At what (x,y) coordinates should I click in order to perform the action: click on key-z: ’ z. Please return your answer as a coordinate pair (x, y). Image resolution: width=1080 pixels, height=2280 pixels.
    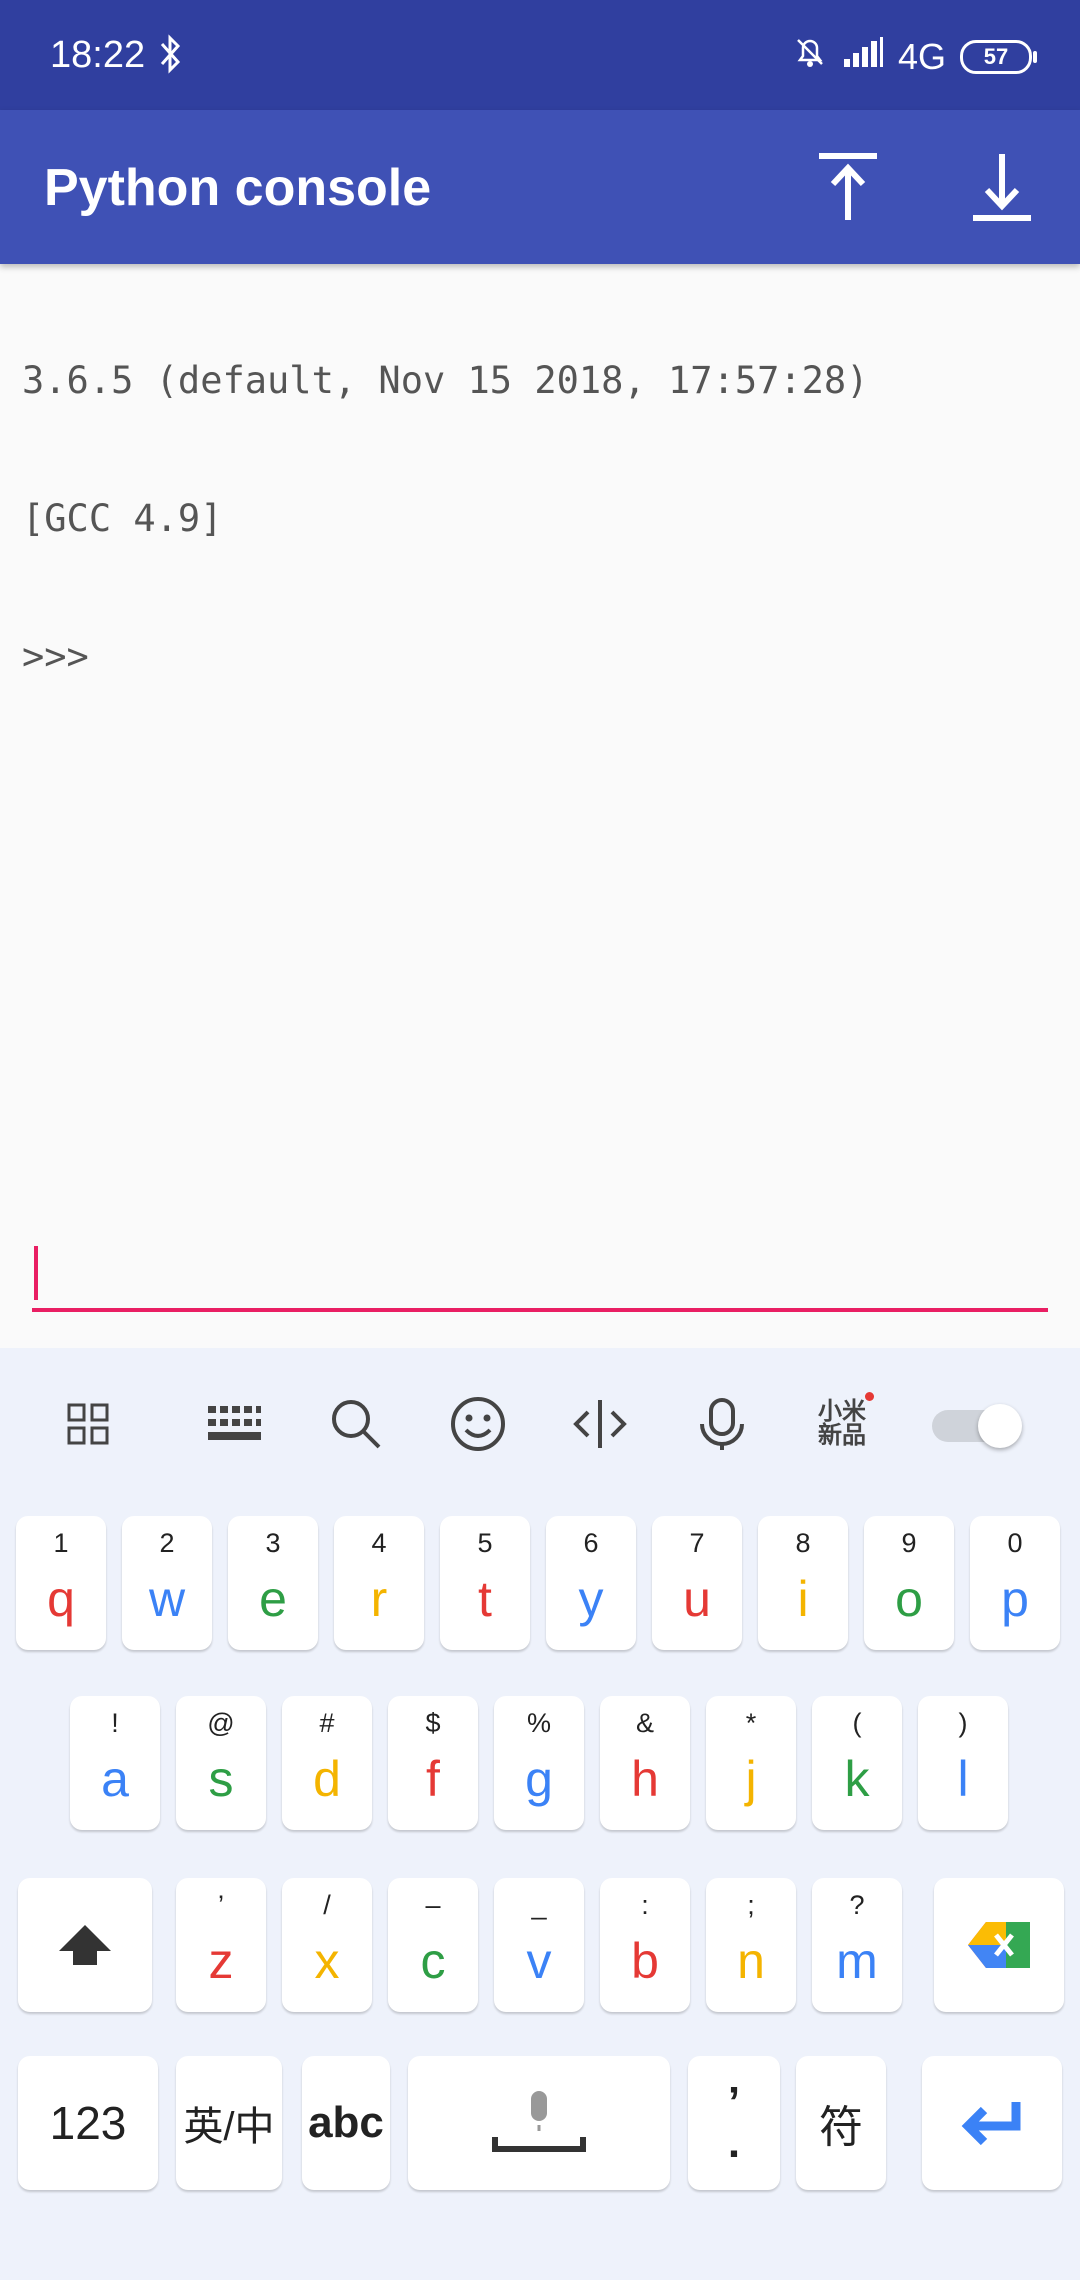
    Looking at the image, I should click on (221, 1945).